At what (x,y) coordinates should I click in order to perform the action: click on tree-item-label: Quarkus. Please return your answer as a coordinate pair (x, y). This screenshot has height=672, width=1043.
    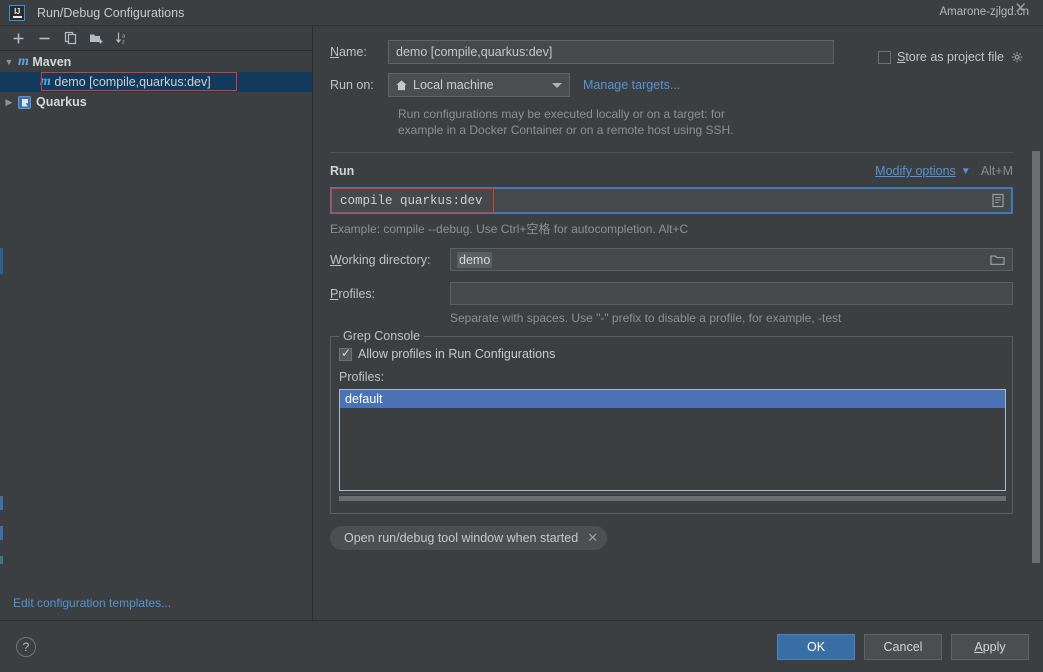
    Looking at the image, I should click on (61, 102).